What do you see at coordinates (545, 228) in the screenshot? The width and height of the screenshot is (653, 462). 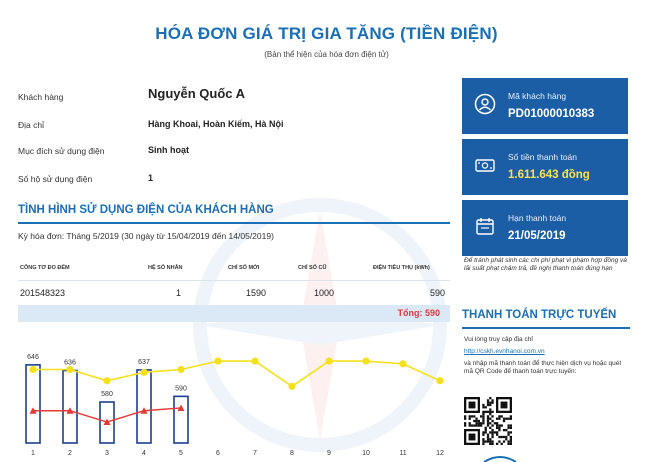 I see `due-date-card: Hạn thanh toán 21/05/2019` at bounding box center [545, 228].